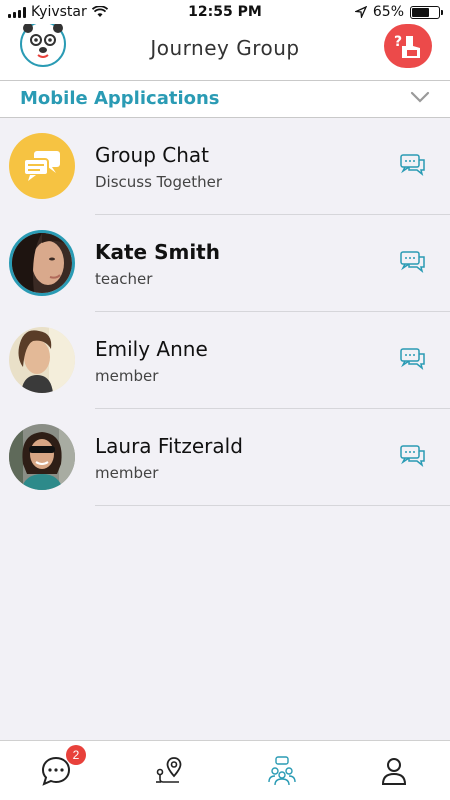  I want to click on battery-icon, so click(426, 12).